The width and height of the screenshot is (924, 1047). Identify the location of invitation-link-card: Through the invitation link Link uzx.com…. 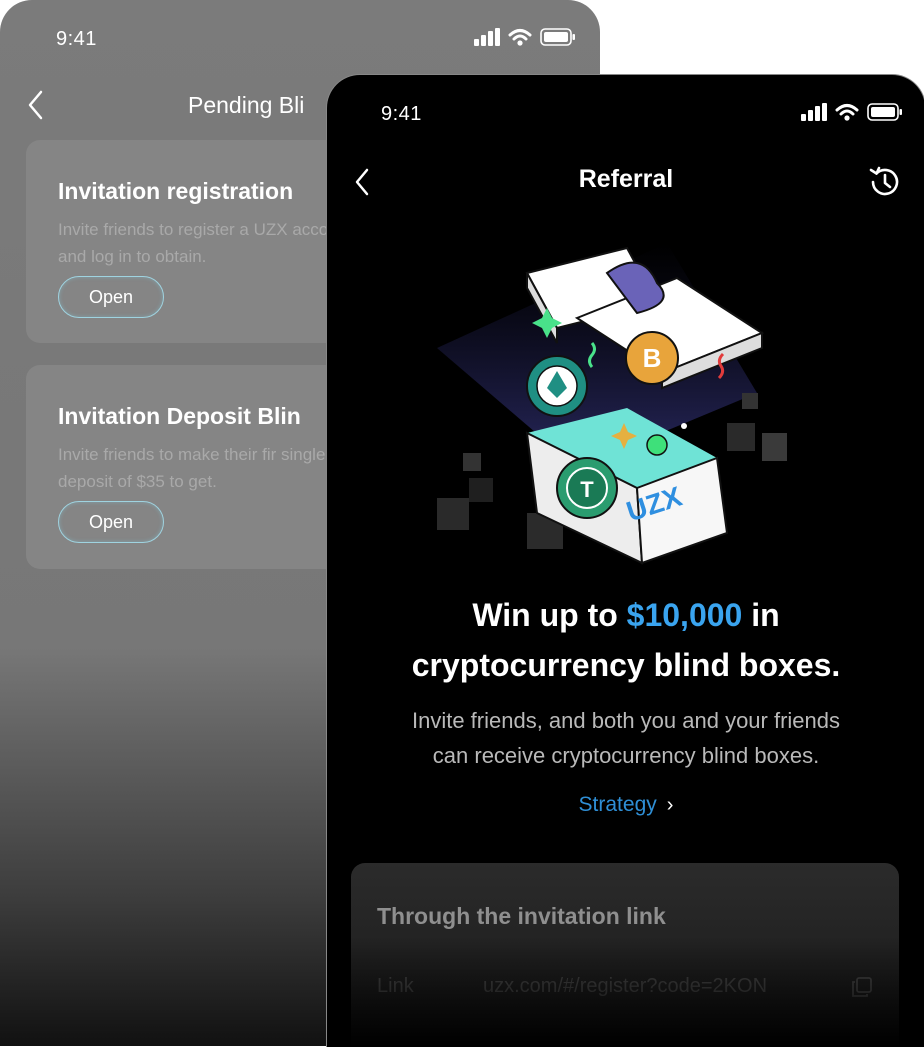
(625, 955).